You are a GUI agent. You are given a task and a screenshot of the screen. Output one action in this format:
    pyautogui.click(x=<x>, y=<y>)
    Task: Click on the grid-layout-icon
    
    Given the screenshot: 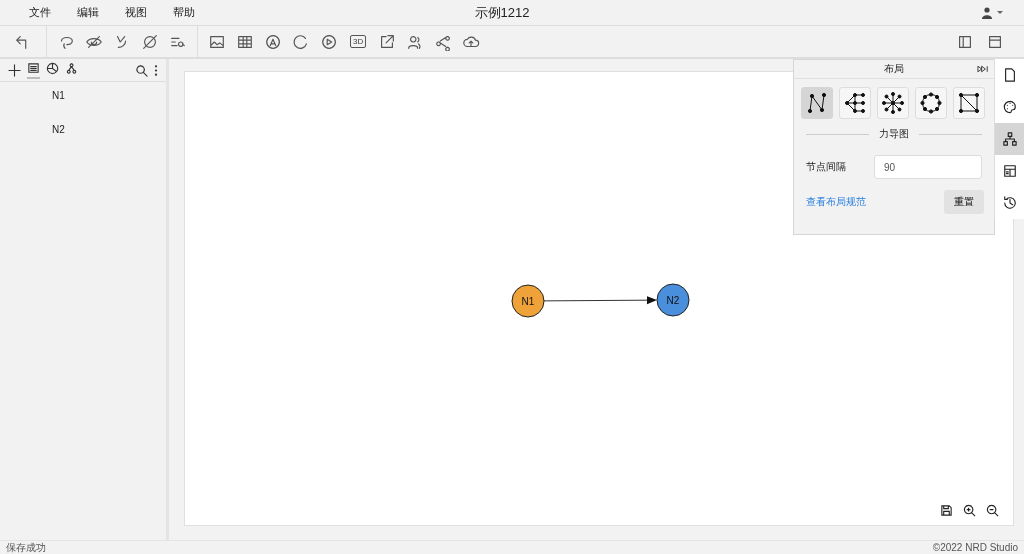 What is the action you would take?
    pyautogui.click(x=969, y=103)
    